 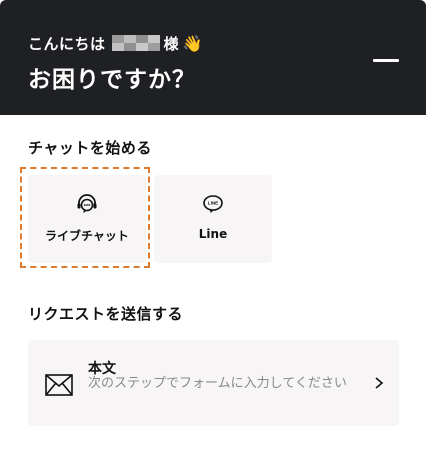 What do you see at coordinates (90, 148) in the screenshot?
I see `chat-section-title: チャットを始める` at bounding box center [90, 148].